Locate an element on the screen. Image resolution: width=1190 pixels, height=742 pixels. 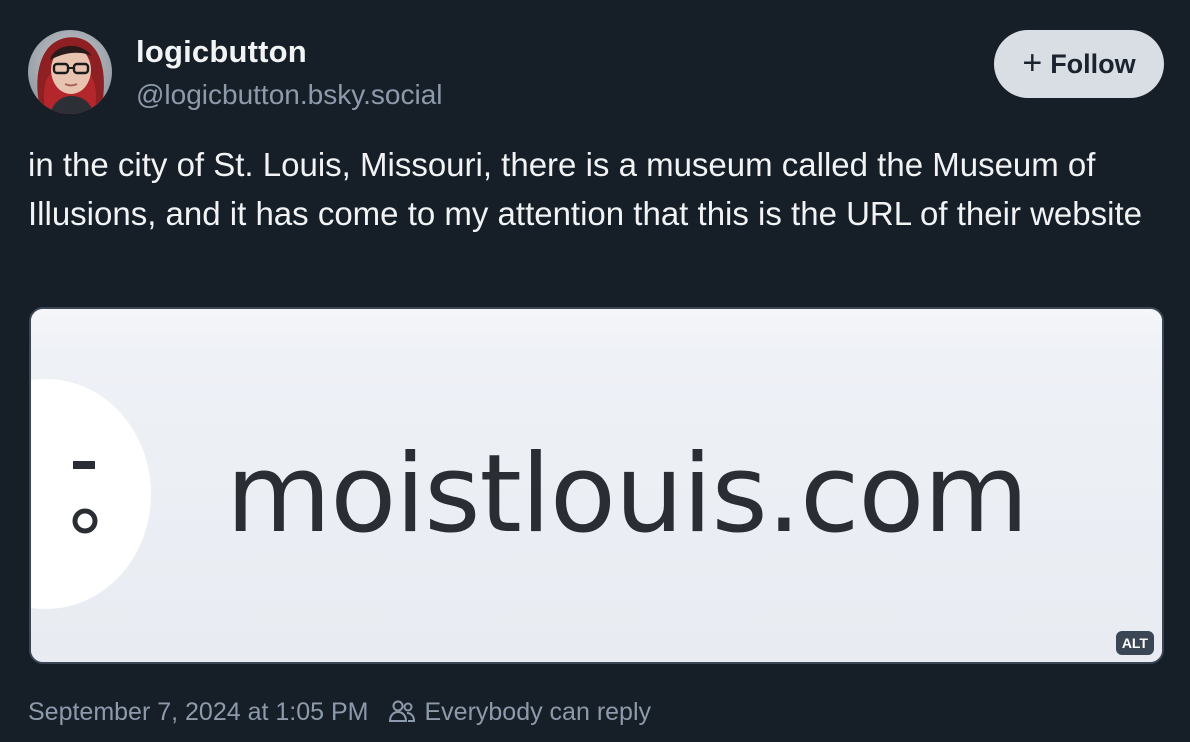
author-avatar is located at coordinates (70, 72).